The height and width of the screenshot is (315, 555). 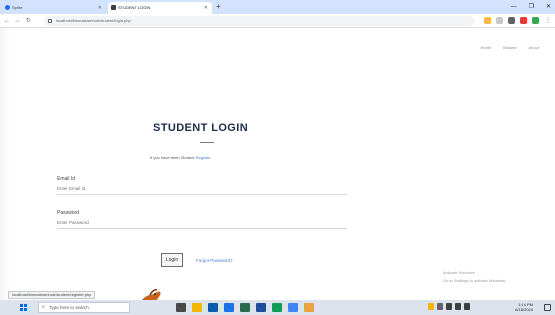 What do you see at coordinates (17, 7) in the screenshot?
I see `tab-label: Sprite` at bounding box center [17, 7].